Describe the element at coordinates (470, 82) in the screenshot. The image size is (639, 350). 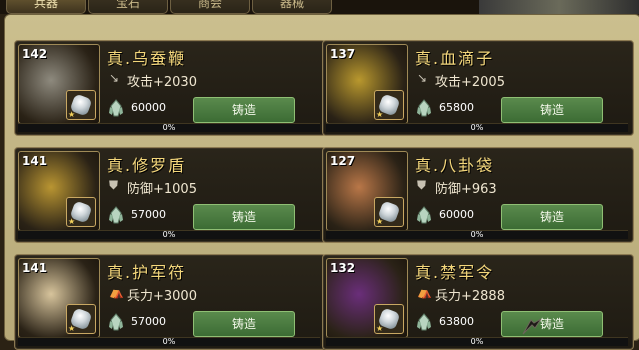
I see `equipment-stat: 攻击+2005` at that location.